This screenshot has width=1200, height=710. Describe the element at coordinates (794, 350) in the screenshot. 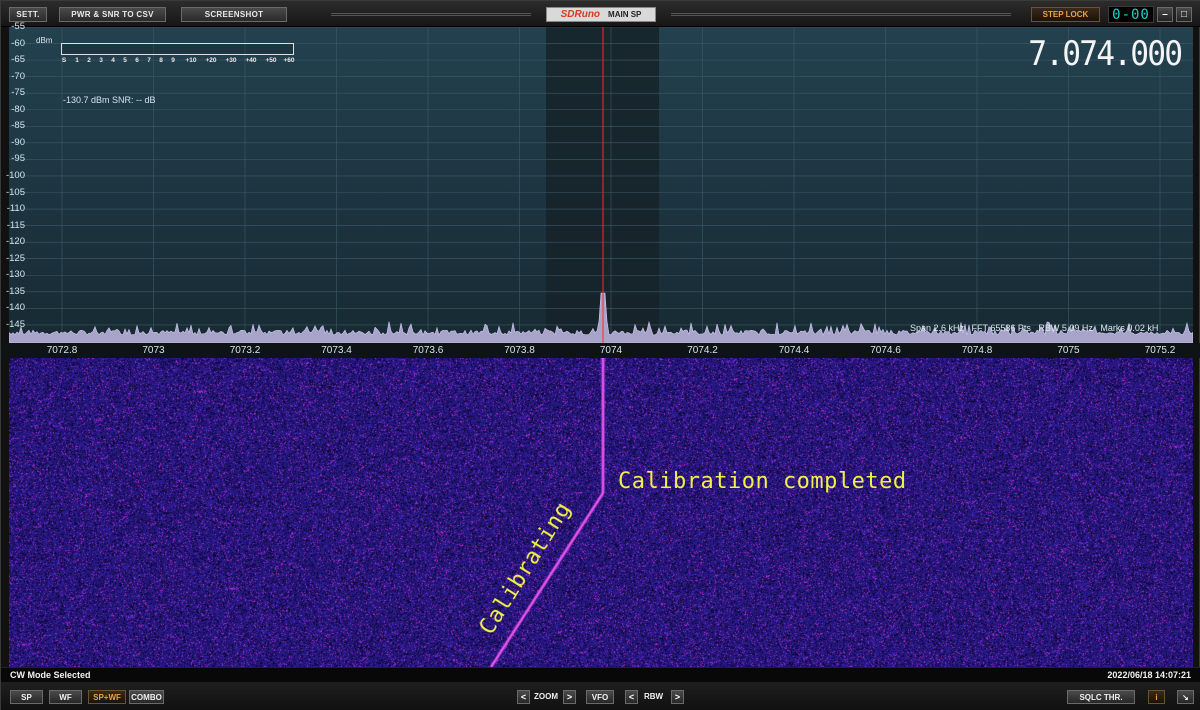

I see `x-tick-label: 7074.4` at that location.